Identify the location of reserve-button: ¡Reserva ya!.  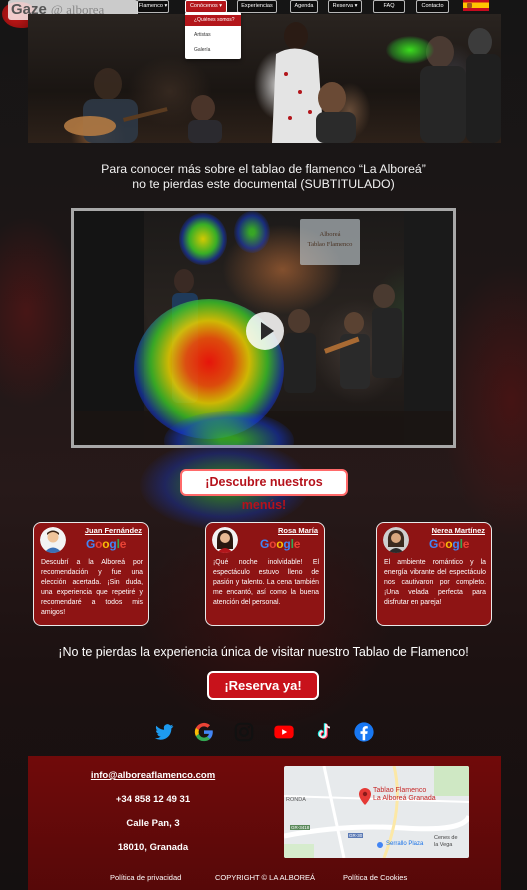
(263, 685).